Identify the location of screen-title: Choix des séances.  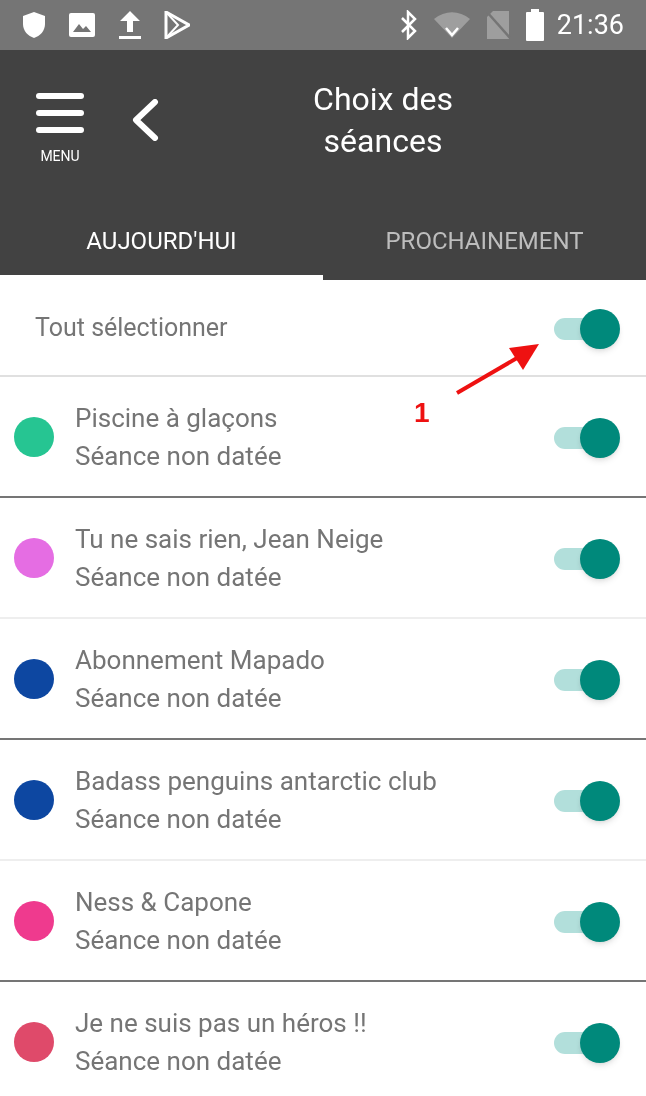
(383, 120).